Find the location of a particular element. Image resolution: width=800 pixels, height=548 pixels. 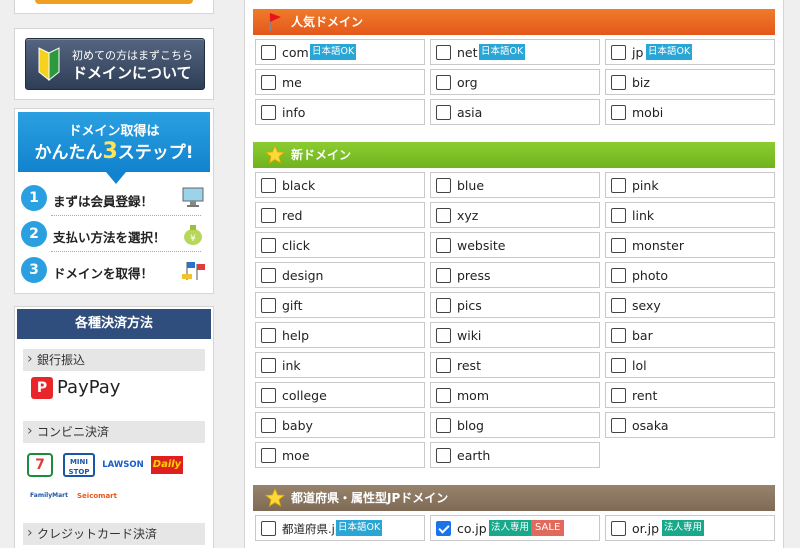

domain-option-blue: blue is located at coordinates (515, 185).